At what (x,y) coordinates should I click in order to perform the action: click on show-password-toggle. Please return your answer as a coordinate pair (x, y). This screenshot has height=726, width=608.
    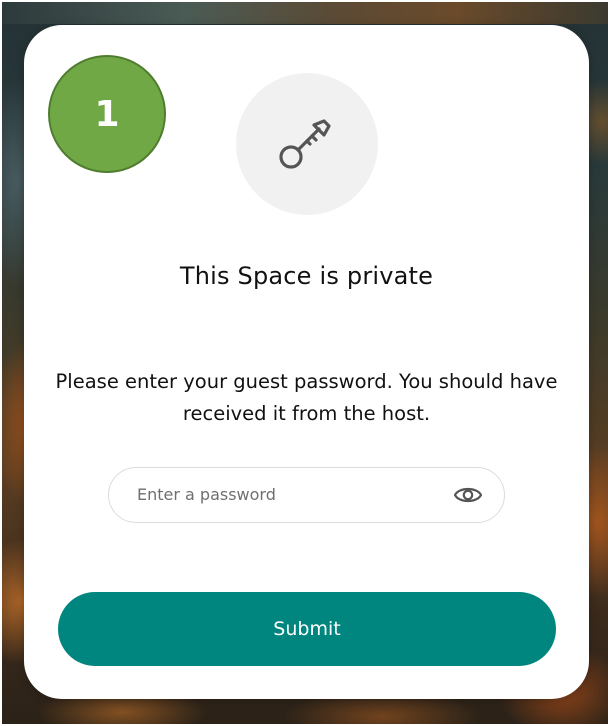
    Looking at the image, I should click on (468, 495).